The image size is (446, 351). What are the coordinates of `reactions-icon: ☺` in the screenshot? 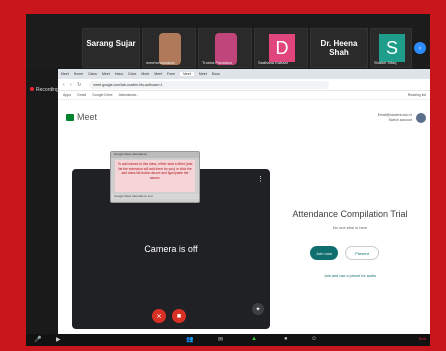 It's located at (314, 339).